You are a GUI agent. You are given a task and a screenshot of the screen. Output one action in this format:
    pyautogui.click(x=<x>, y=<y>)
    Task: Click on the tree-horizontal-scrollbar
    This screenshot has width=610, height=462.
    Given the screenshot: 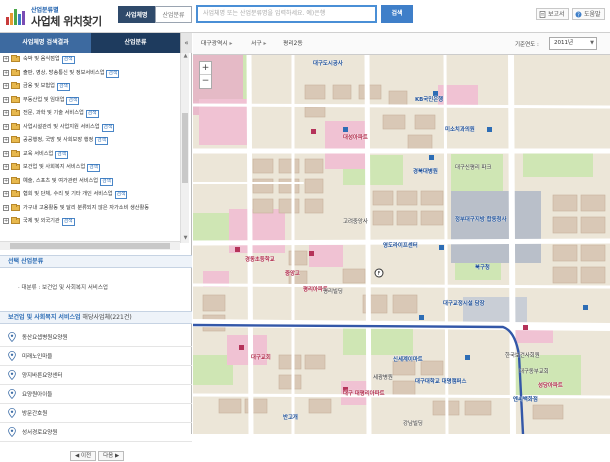 What is the action you would take?
    pyautogui.click(x=90, y=245)
    